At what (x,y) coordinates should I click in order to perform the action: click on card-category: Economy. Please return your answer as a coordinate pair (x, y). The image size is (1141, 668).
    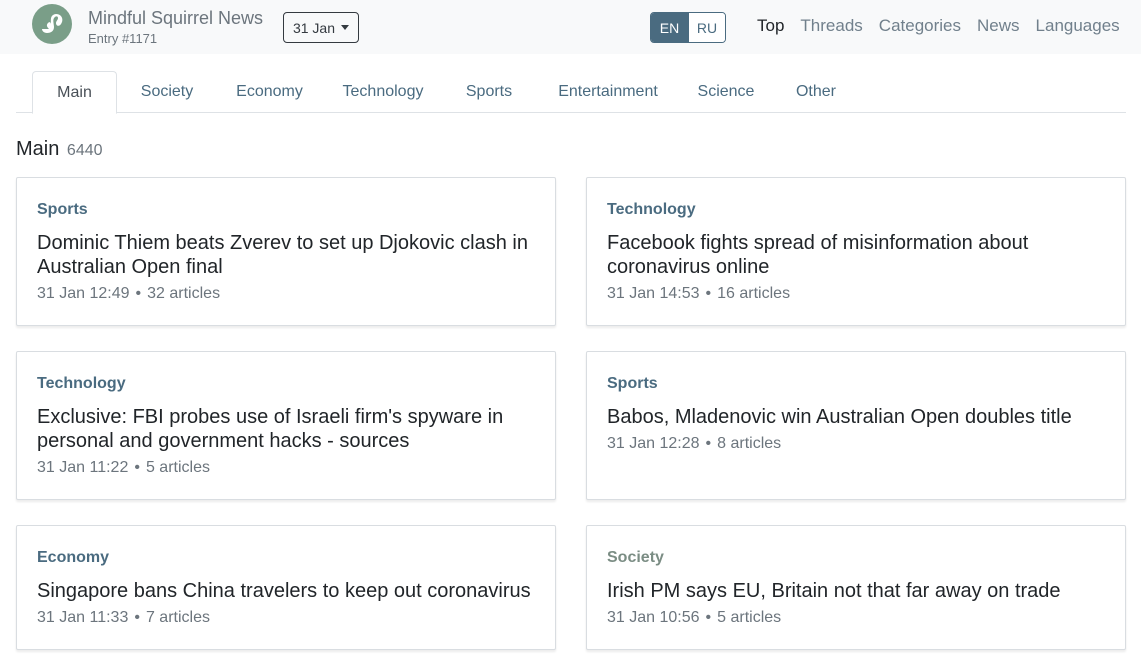
    Looking at the image, I should click on (73, 558).